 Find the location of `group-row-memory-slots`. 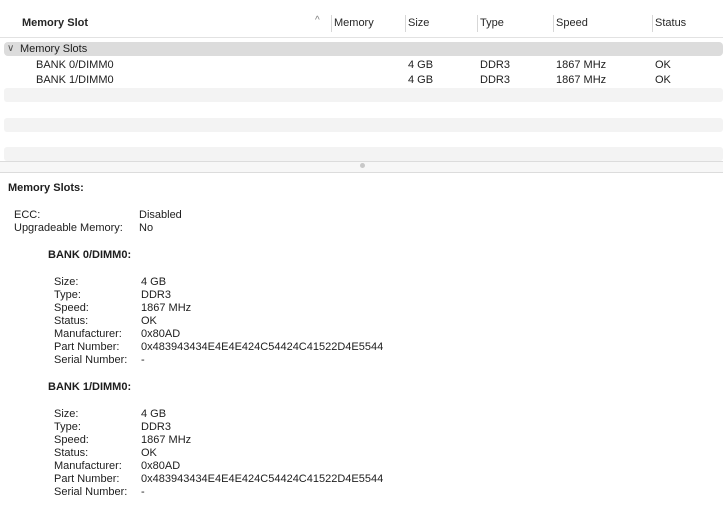

group-row-memory-slots is located at coordinates (363, 49).